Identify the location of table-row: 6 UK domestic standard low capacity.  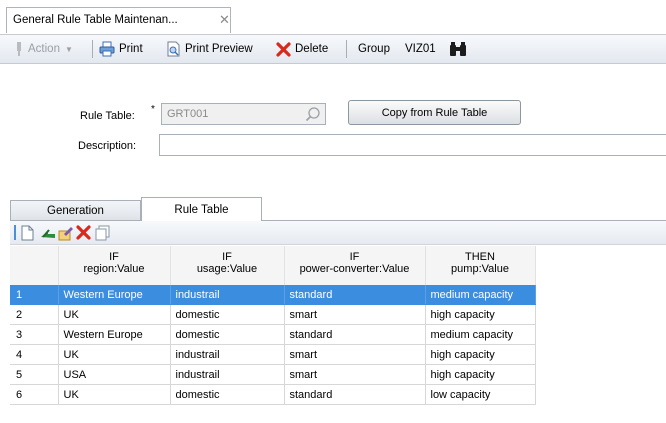
(273, 394).